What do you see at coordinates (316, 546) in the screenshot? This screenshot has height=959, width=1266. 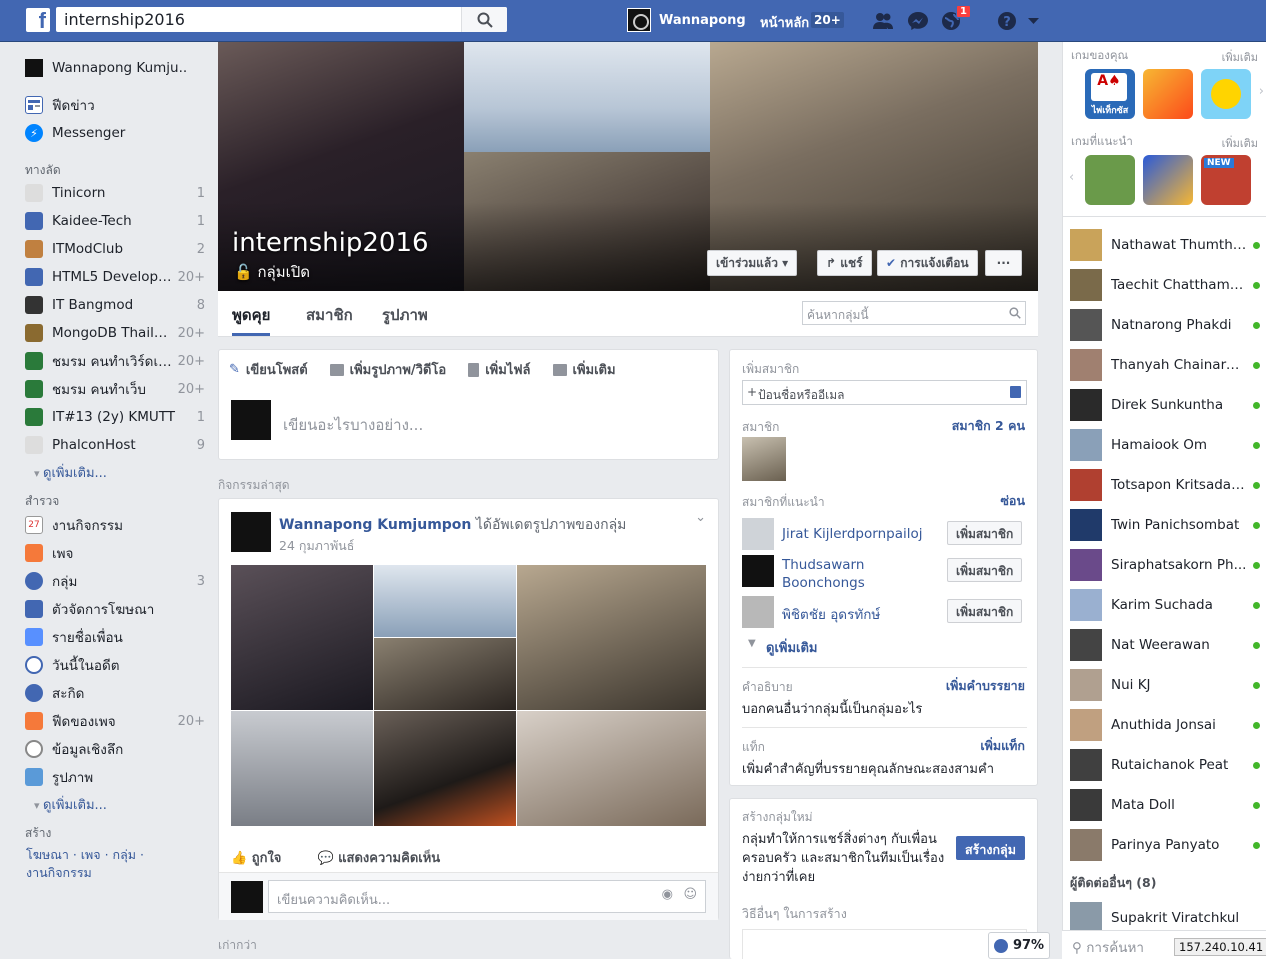 I see `post-date: 24 กุมภาพันธ์` at bounding box center [316, 546].